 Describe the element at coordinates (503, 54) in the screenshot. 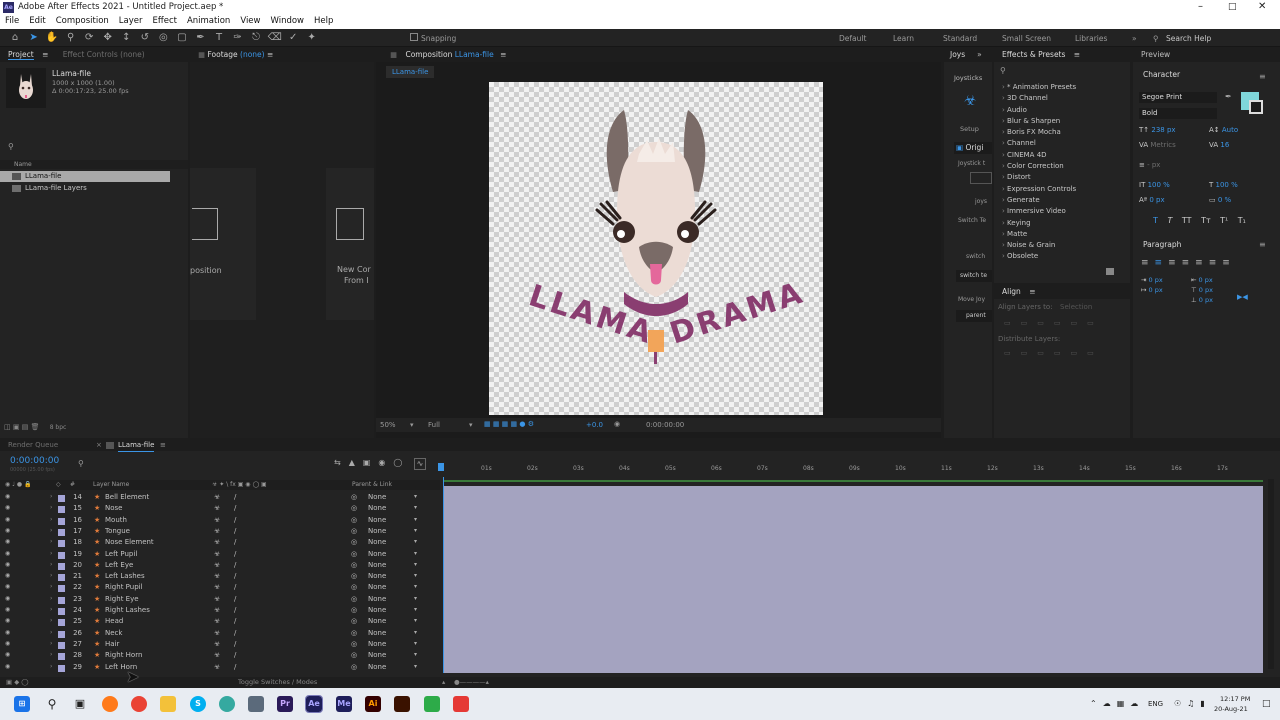

I see `composition-menu-icon: ≡` at that location.